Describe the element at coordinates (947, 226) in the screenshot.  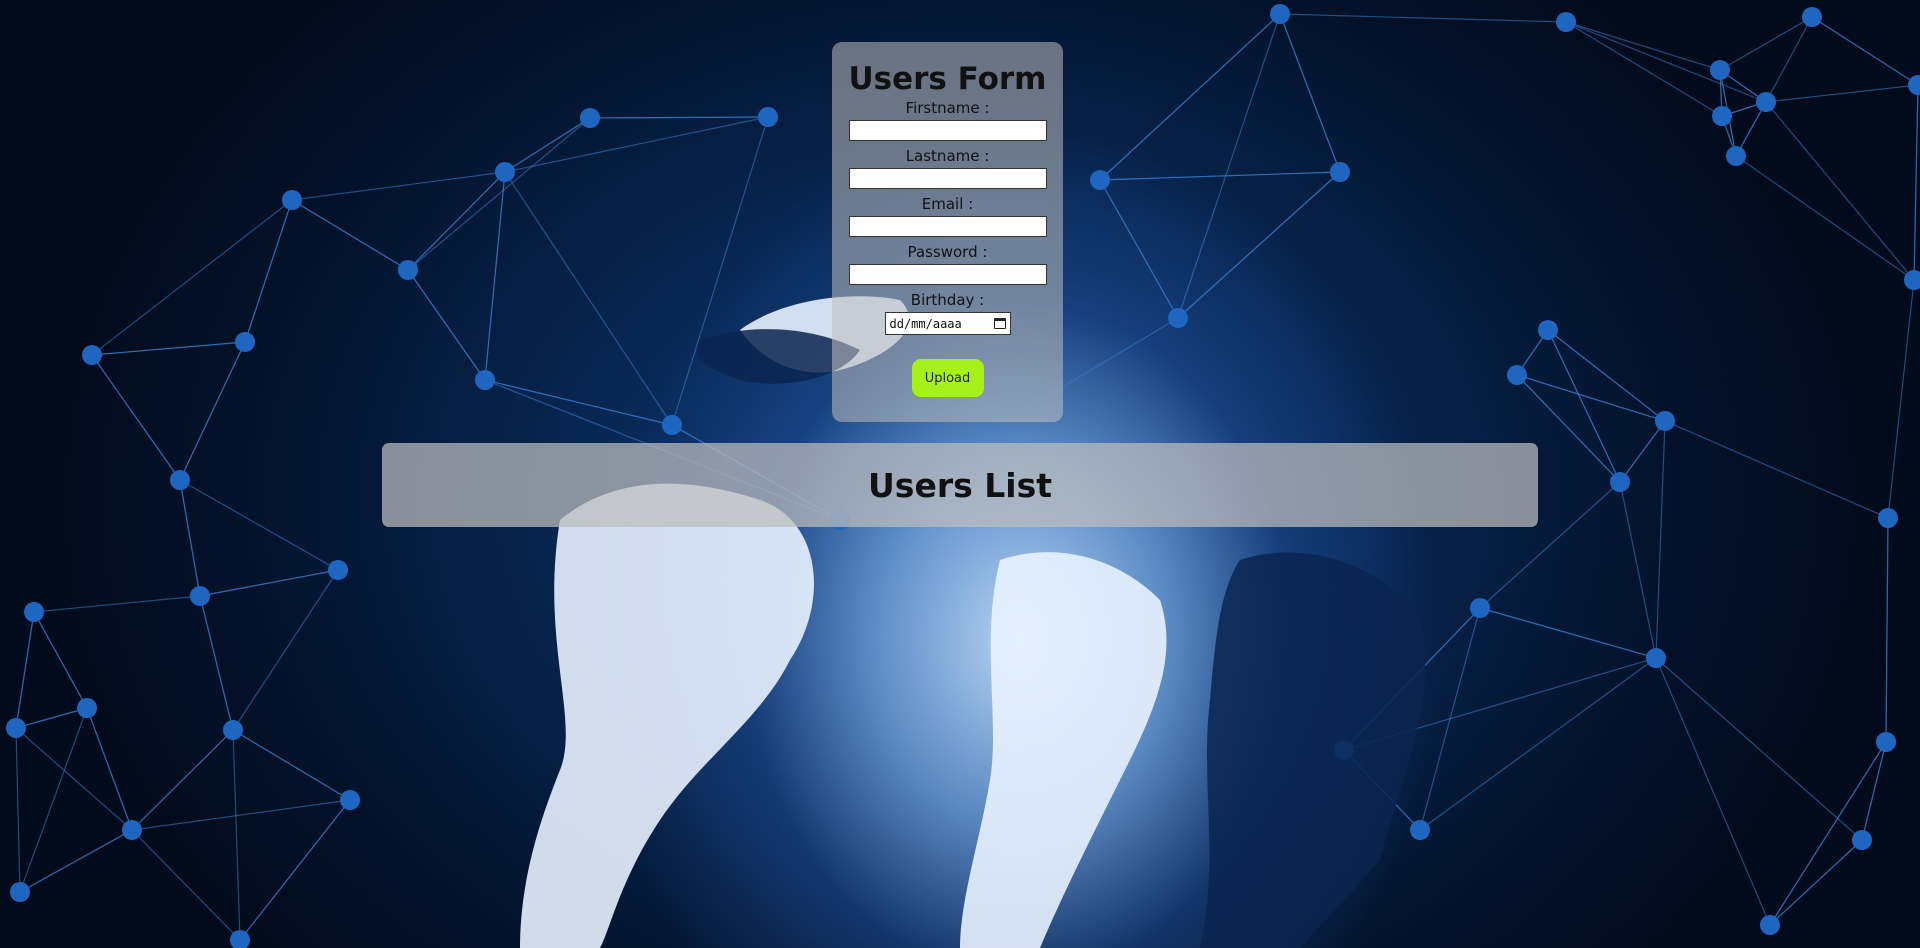
I see `email-input` at that location.